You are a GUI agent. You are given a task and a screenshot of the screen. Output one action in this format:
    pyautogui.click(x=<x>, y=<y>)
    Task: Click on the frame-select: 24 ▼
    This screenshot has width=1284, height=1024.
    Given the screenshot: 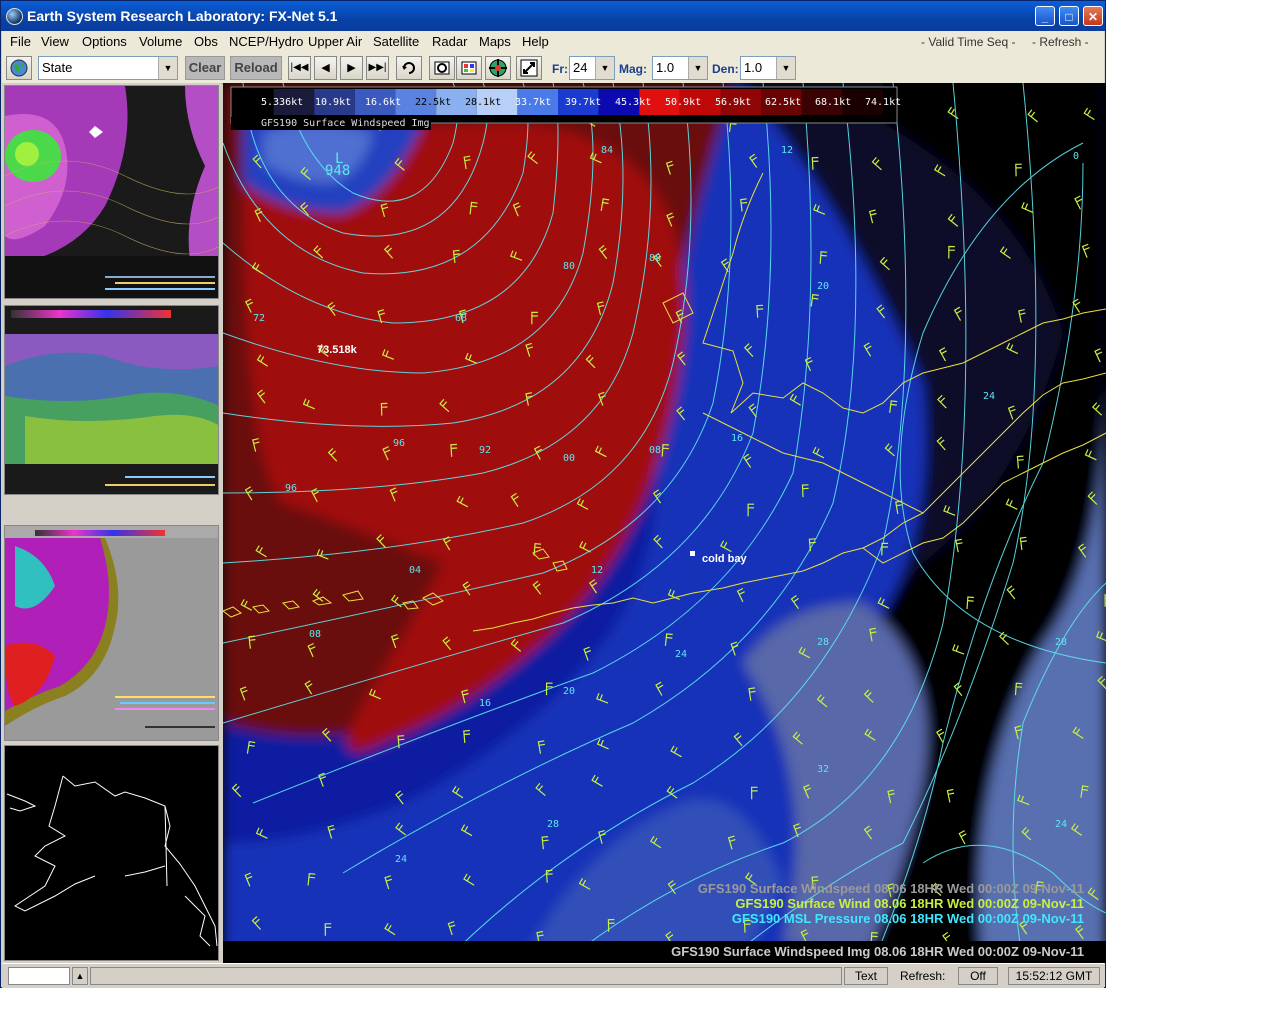 What is the action you would take?
    pyautogui.click(x=592, y=68)
    